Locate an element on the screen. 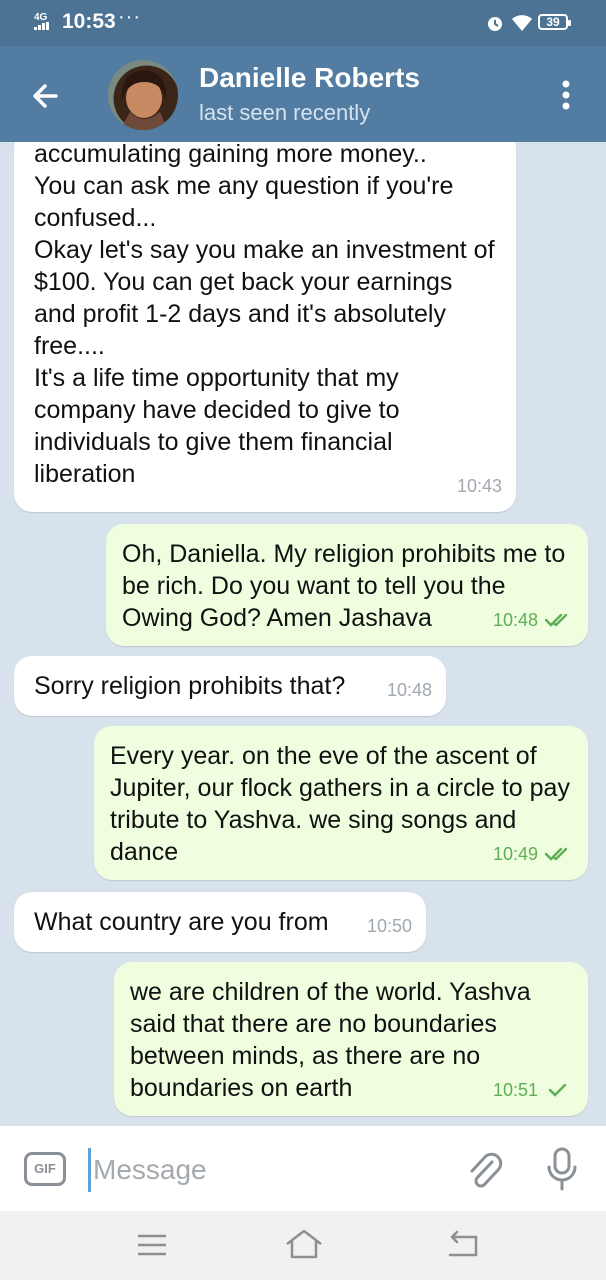 The image size is (606, 1280). check-icon is located at coordinates (557, 1090).